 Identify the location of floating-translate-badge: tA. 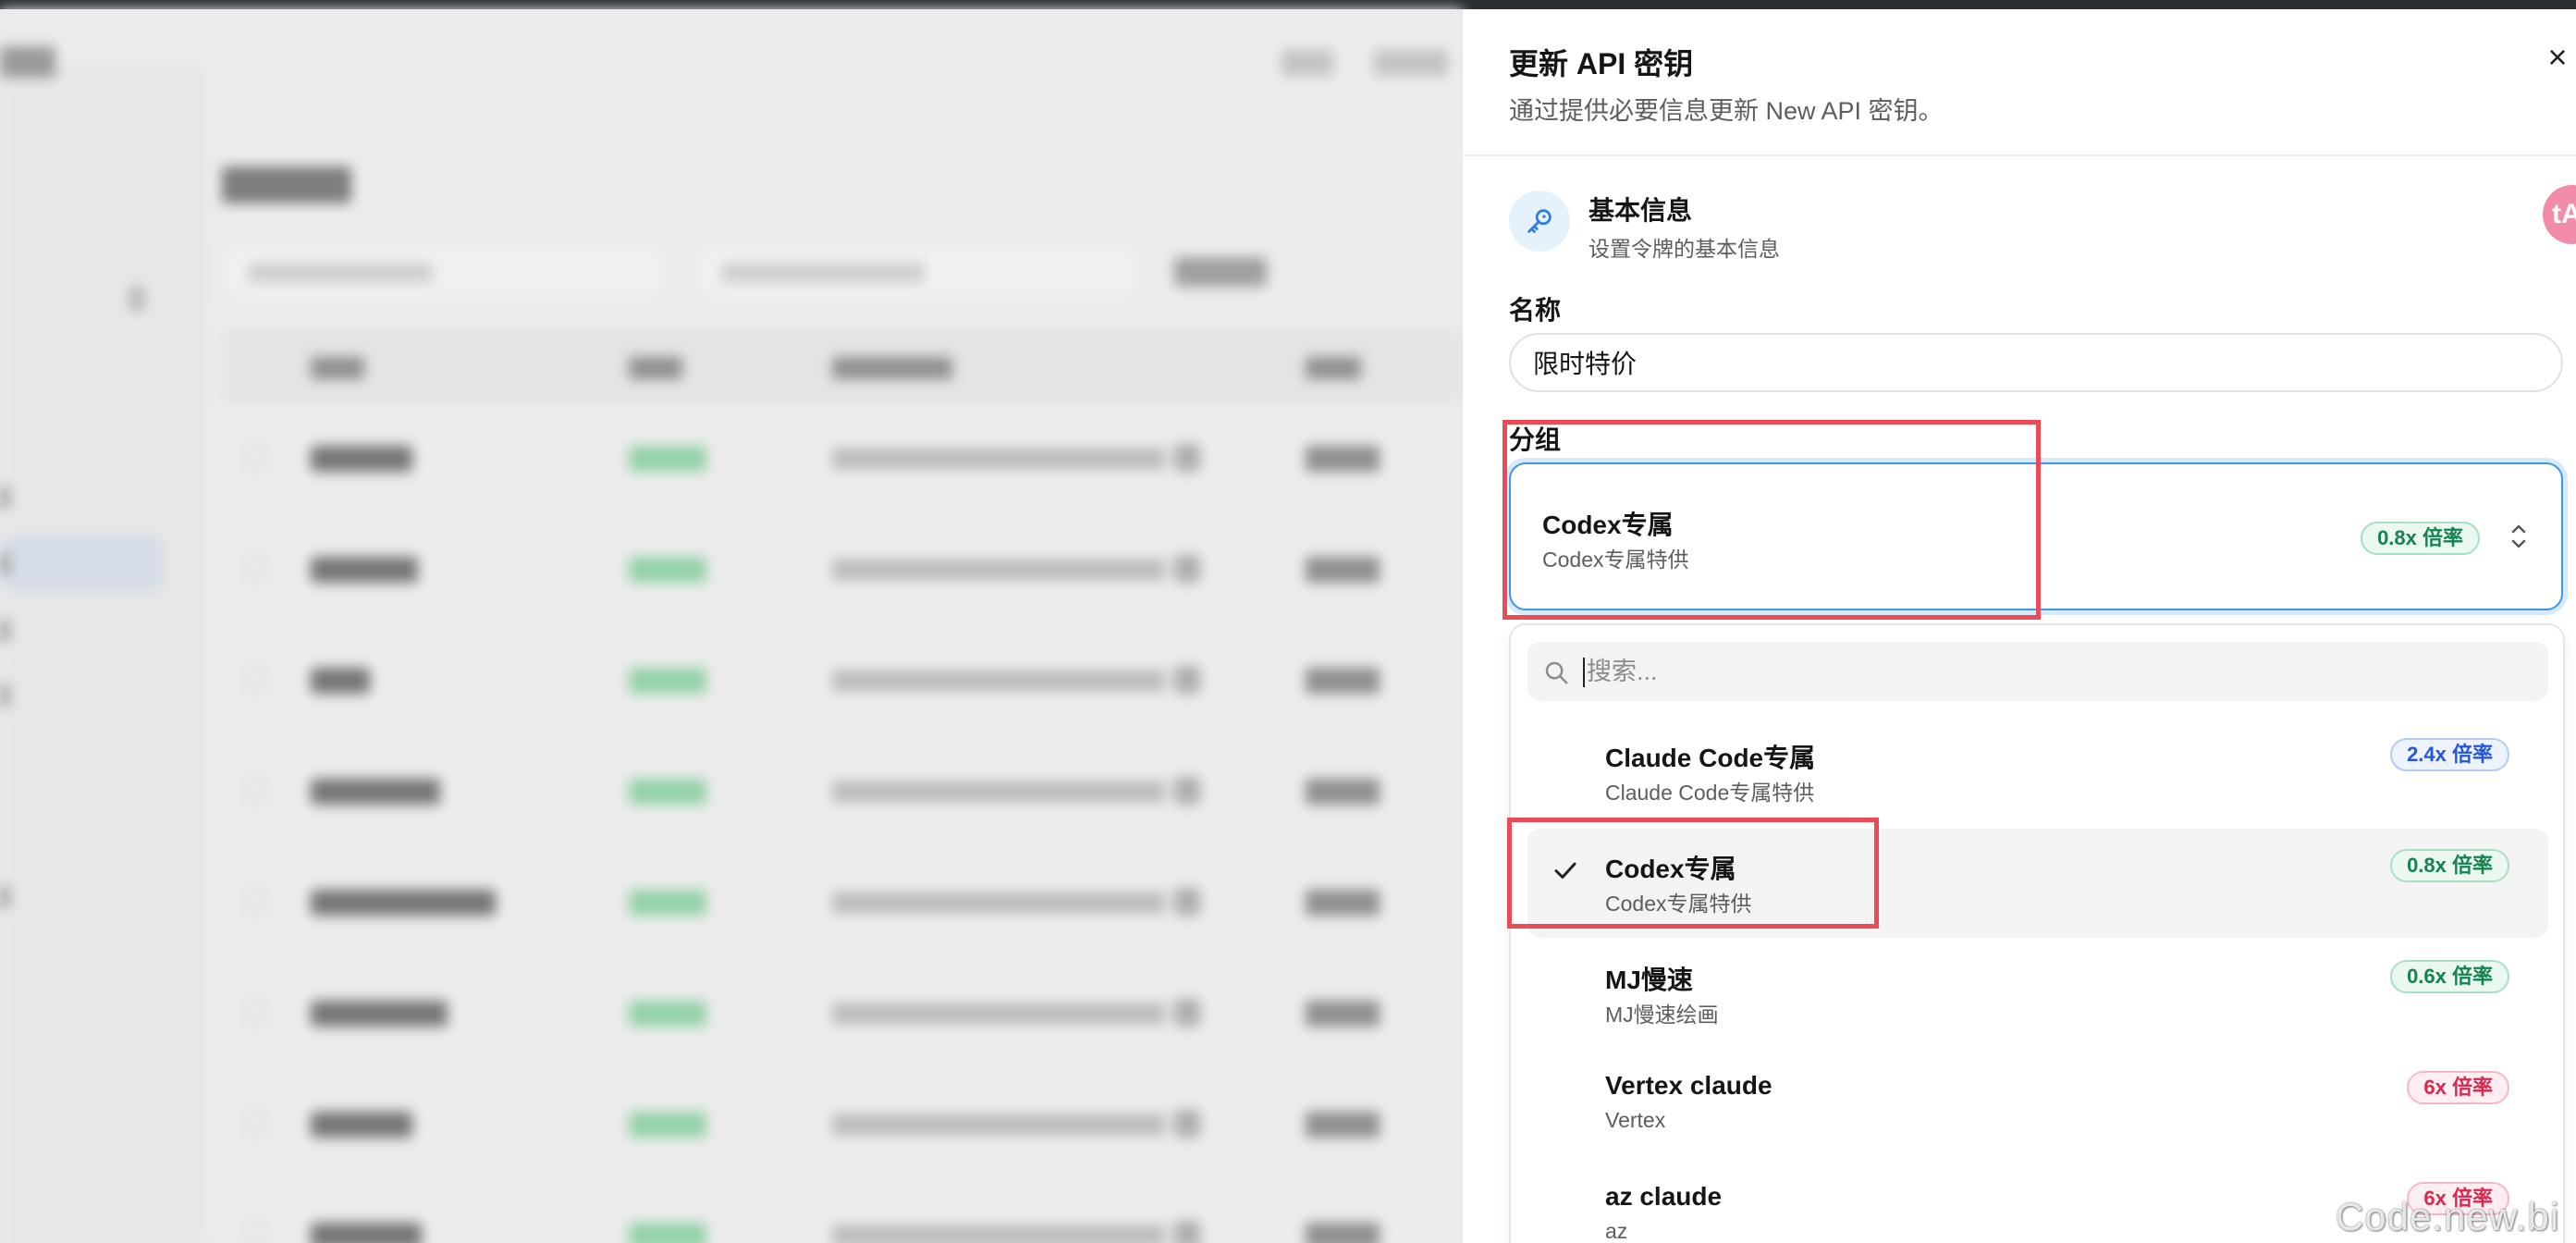
(2559, 214).